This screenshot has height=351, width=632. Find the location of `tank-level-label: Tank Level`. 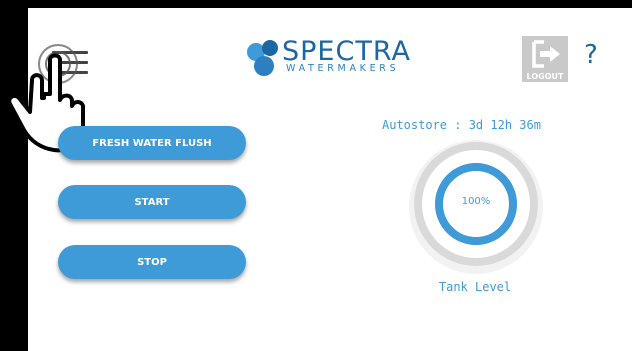

tank-level-label: Tank Level is located at coordinates (475, 287).